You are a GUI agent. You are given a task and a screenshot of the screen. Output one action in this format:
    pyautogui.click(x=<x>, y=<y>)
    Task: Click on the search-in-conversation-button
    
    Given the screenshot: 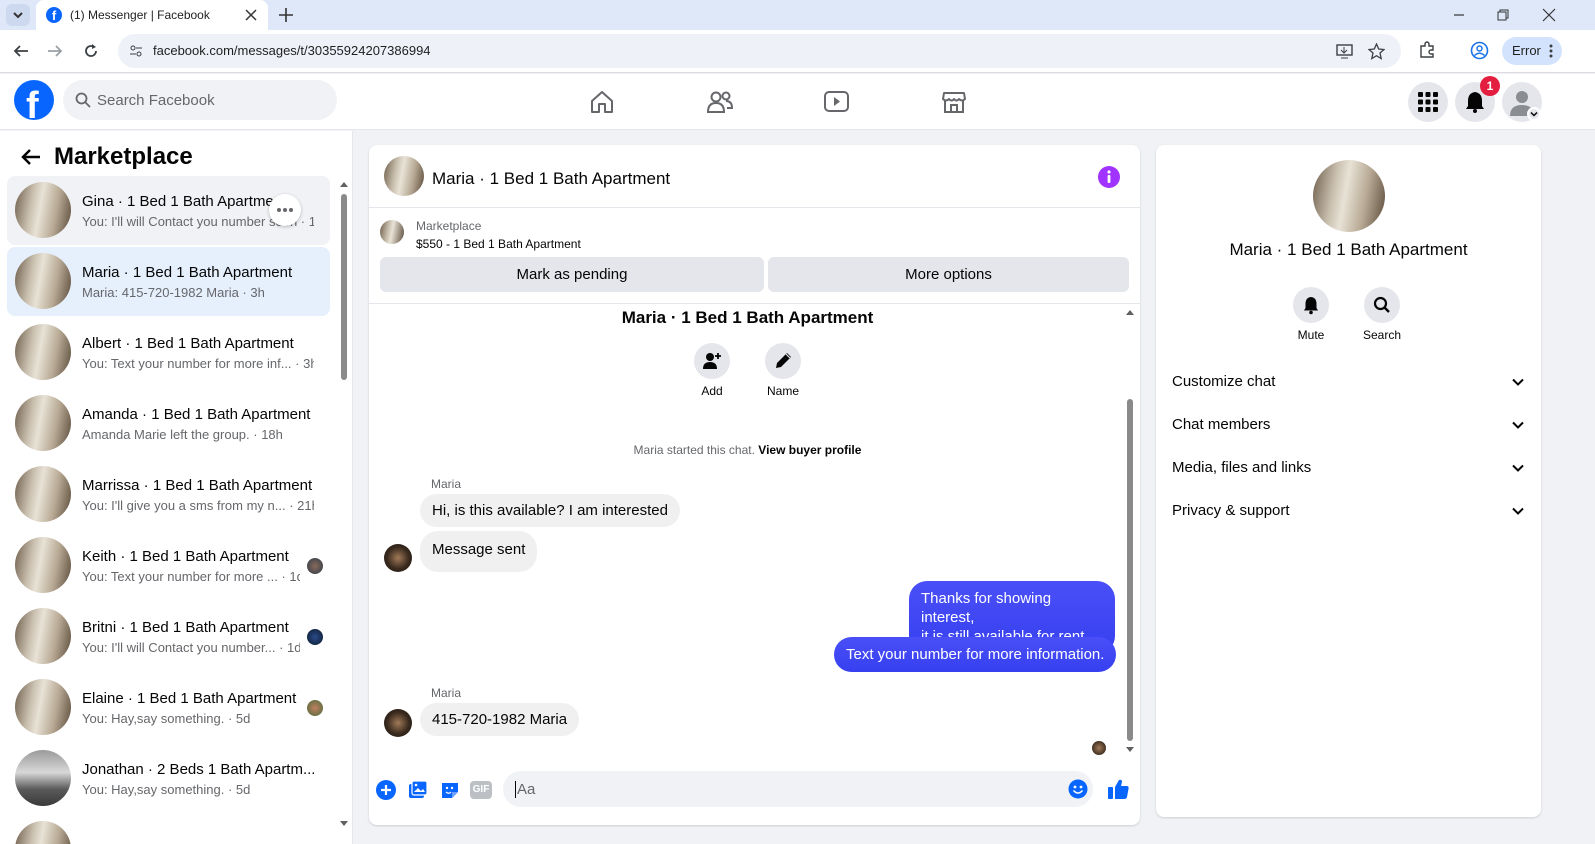 What is the action you would take?
    pyautogui.click(x=1382, y=305)
    